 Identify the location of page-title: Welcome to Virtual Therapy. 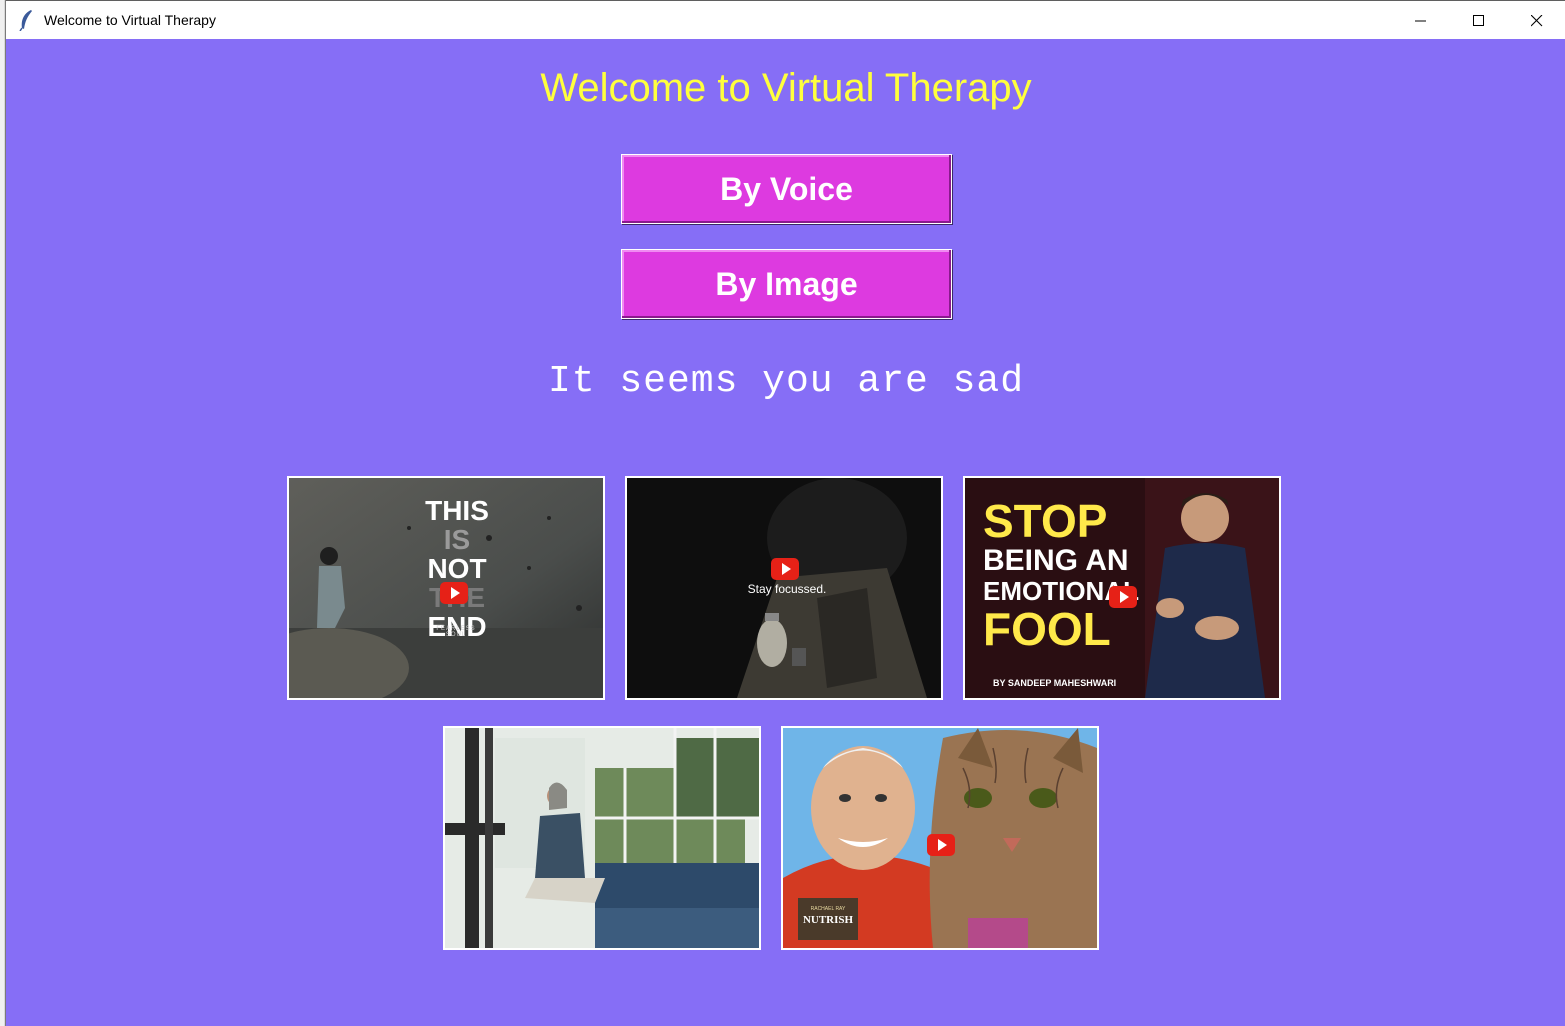
(786, 88).